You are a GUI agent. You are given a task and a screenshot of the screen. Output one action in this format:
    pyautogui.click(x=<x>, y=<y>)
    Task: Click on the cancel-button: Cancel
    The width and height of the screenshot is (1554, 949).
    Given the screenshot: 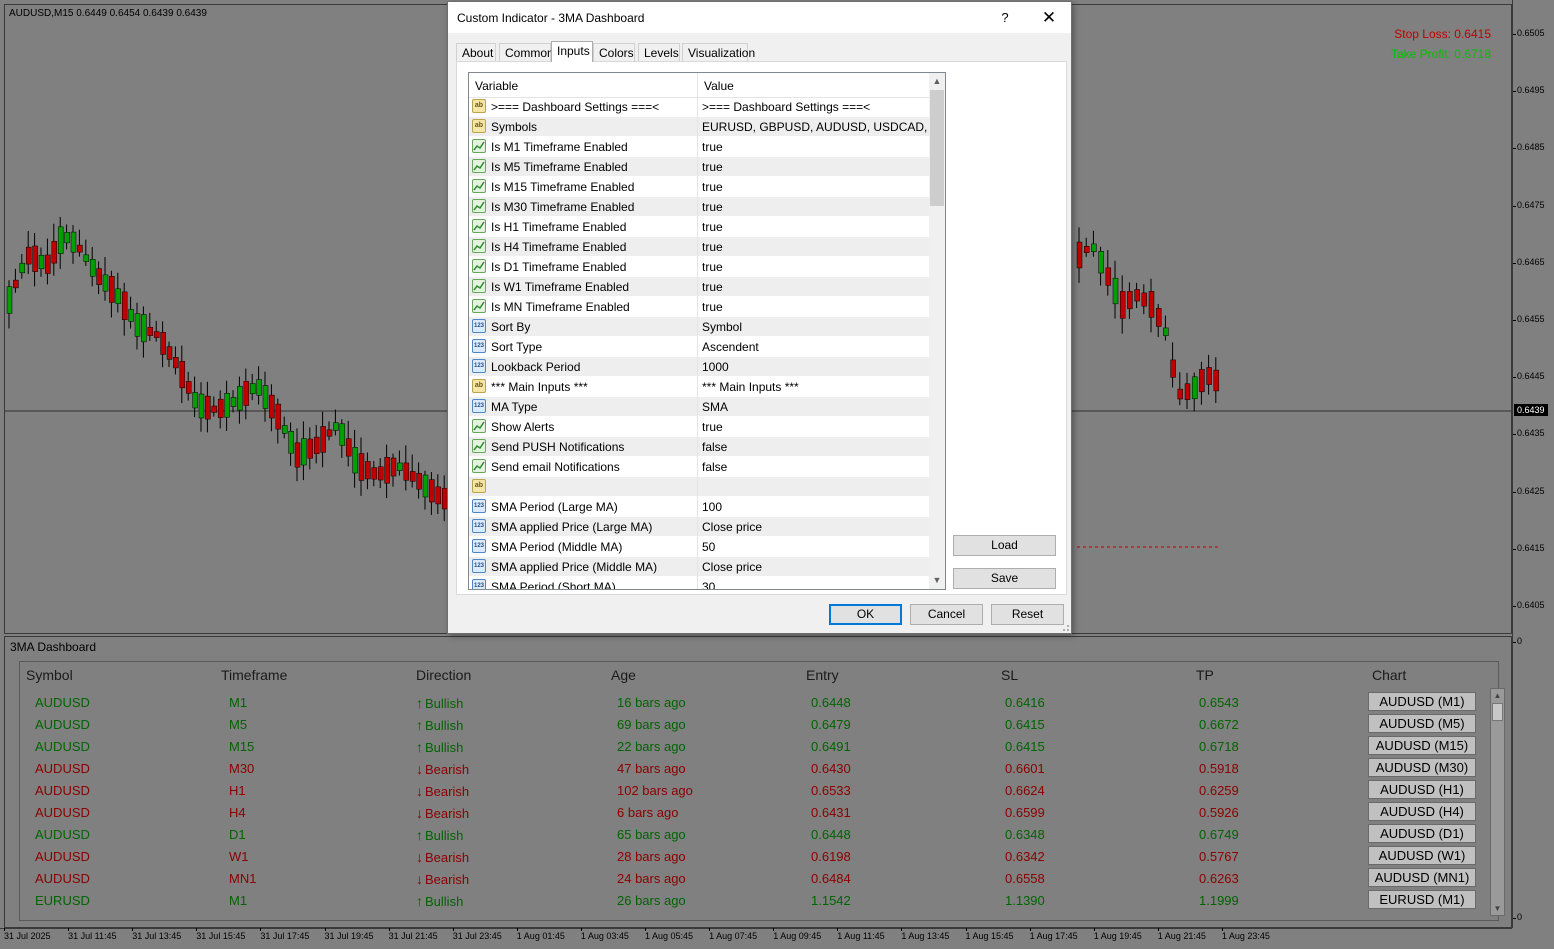 What is the action you would take?
    pyautogui.click(x=946, y=614)
    